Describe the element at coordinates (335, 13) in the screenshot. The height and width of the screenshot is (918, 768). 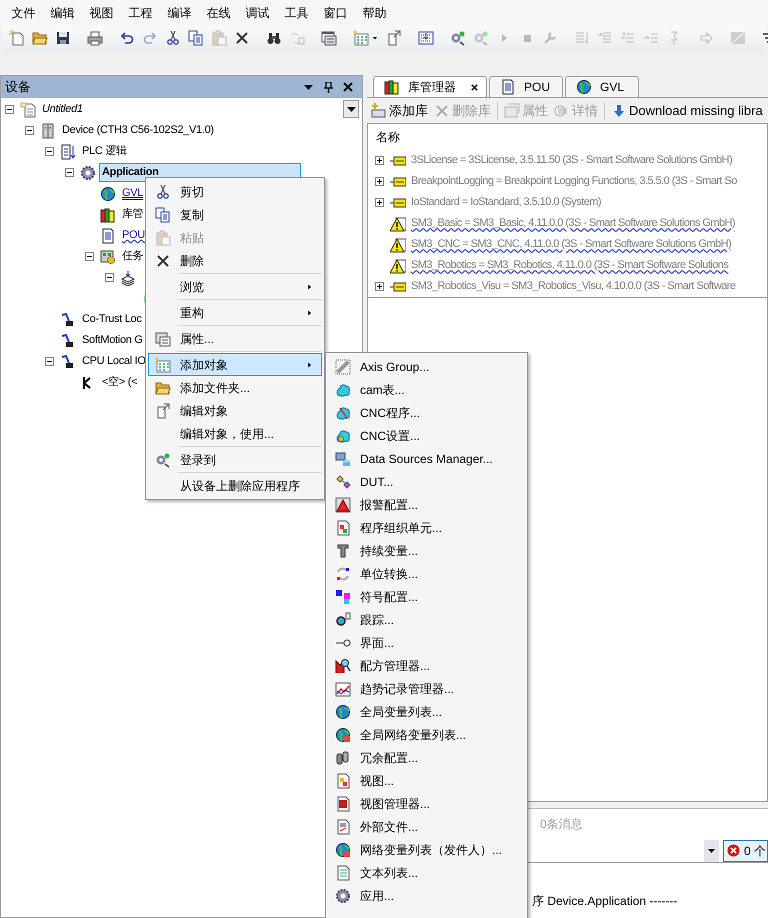
I see `menu-bar-item: 窗口` at that location.